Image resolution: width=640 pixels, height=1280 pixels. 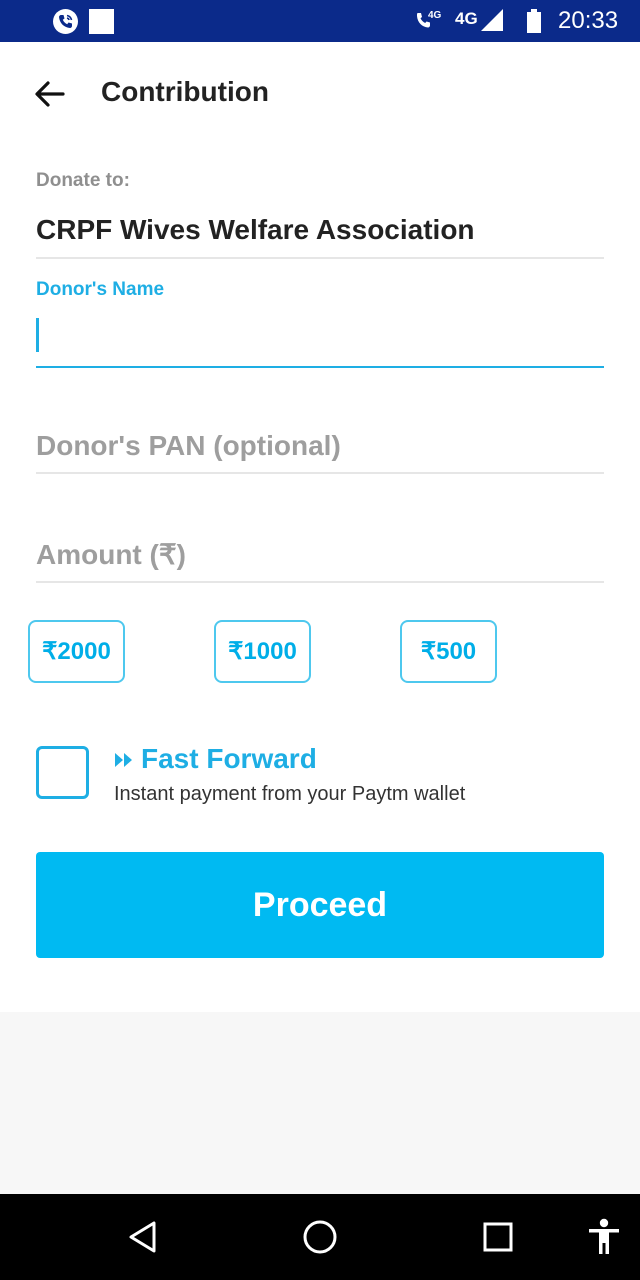 I want to click on amount-chip-1000: ₹1000, so click(x=262, y=651).